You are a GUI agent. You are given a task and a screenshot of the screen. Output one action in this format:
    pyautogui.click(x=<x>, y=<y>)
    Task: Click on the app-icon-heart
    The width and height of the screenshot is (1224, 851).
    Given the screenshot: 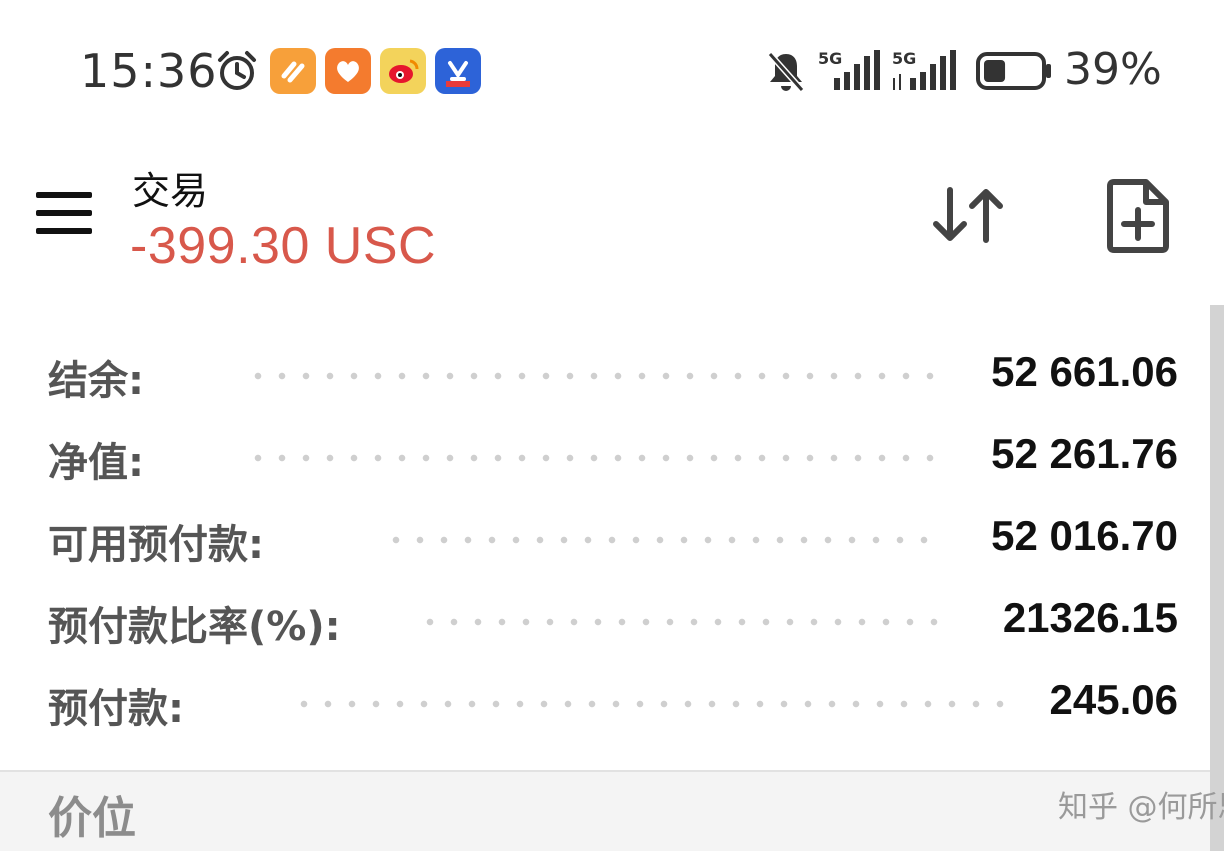 What is the action you would take?
    pyautogui.click(x=348, y=71)
    